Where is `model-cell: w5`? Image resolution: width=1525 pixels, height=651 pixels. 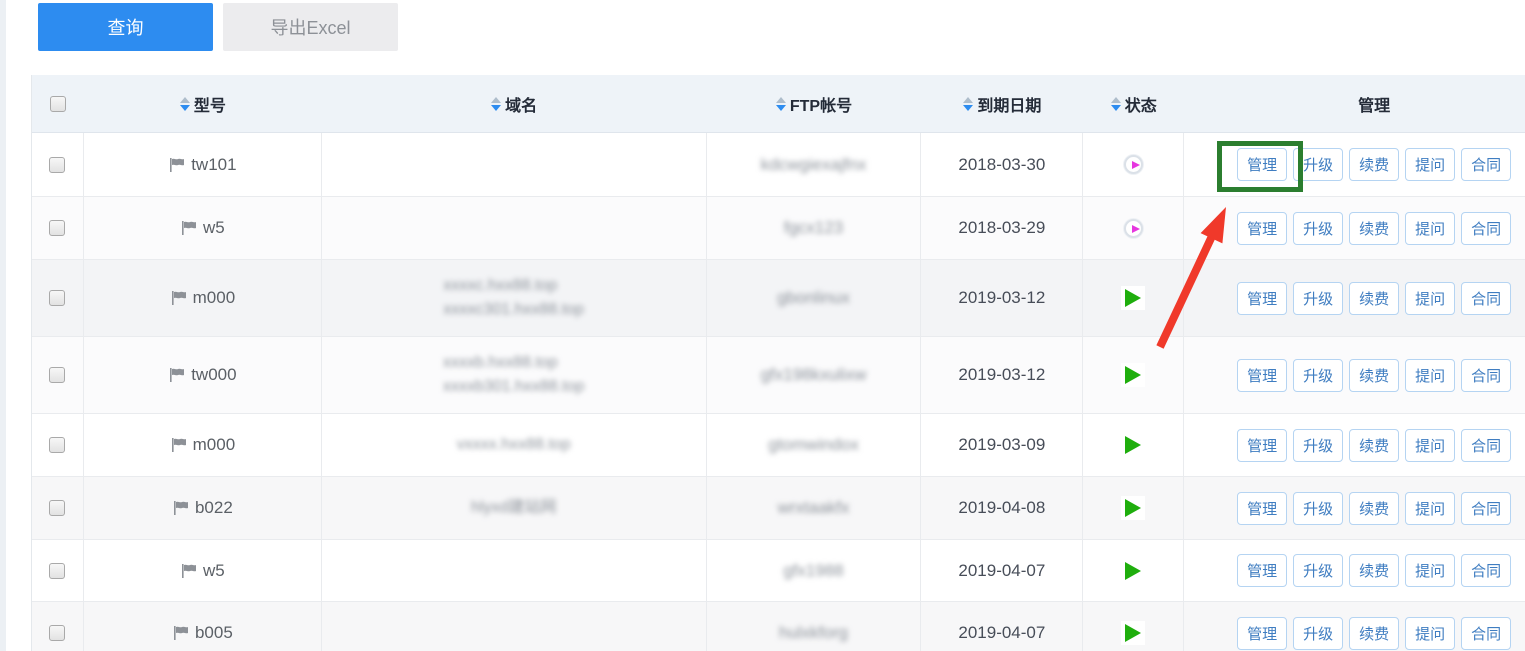 model-cell: w5 is located at coordinates (203, 228).